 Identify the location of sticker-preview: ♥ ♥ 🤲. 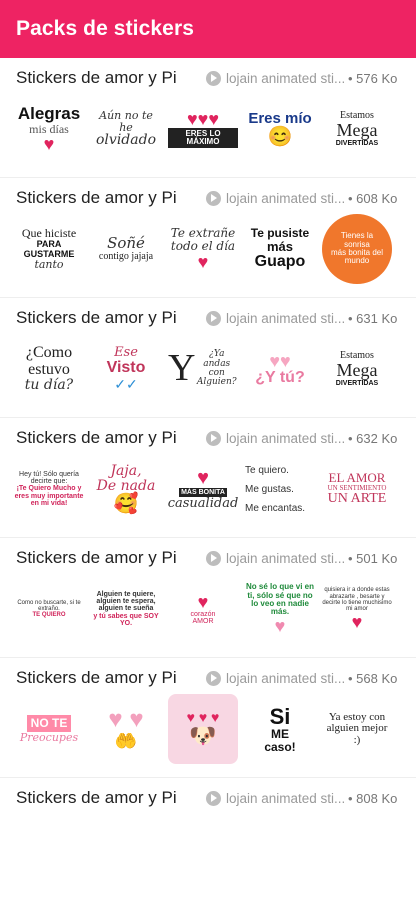
(126, 729).